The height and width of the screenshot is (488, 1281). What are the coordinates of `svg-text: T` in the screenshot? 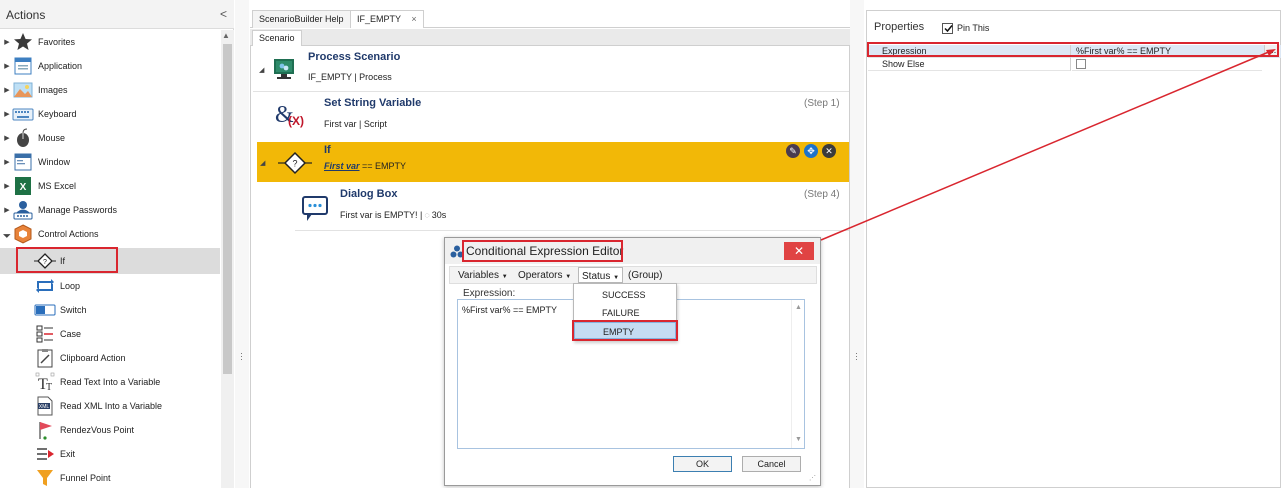 It's located at (49, 387).